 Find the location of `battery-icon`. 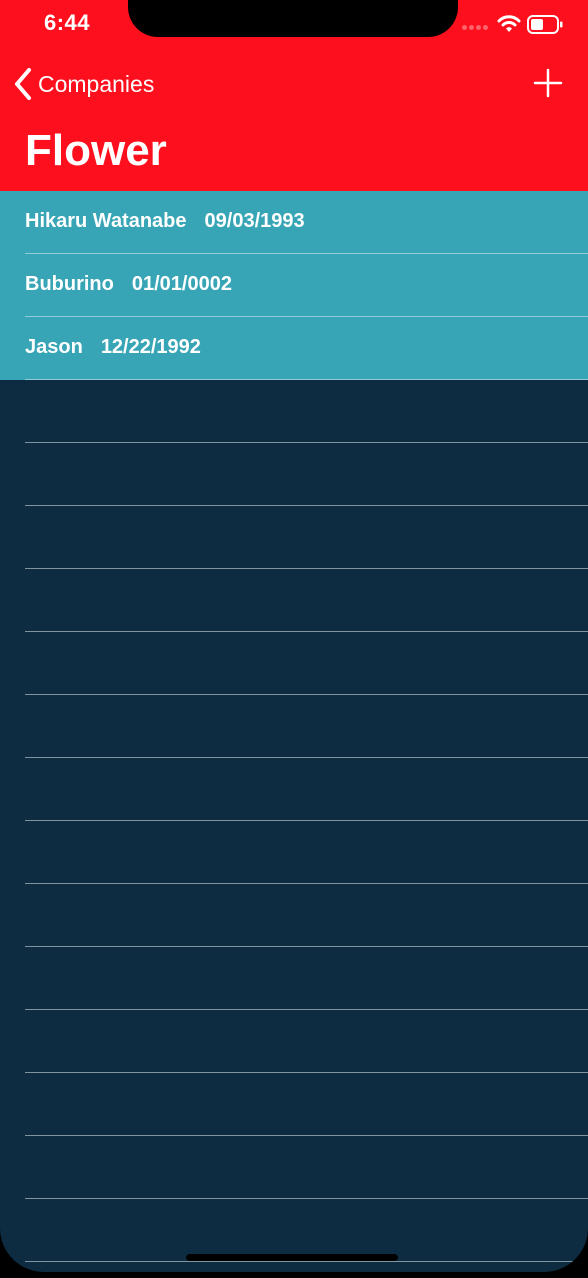

battery-icon is located at coordinates (545, 24).